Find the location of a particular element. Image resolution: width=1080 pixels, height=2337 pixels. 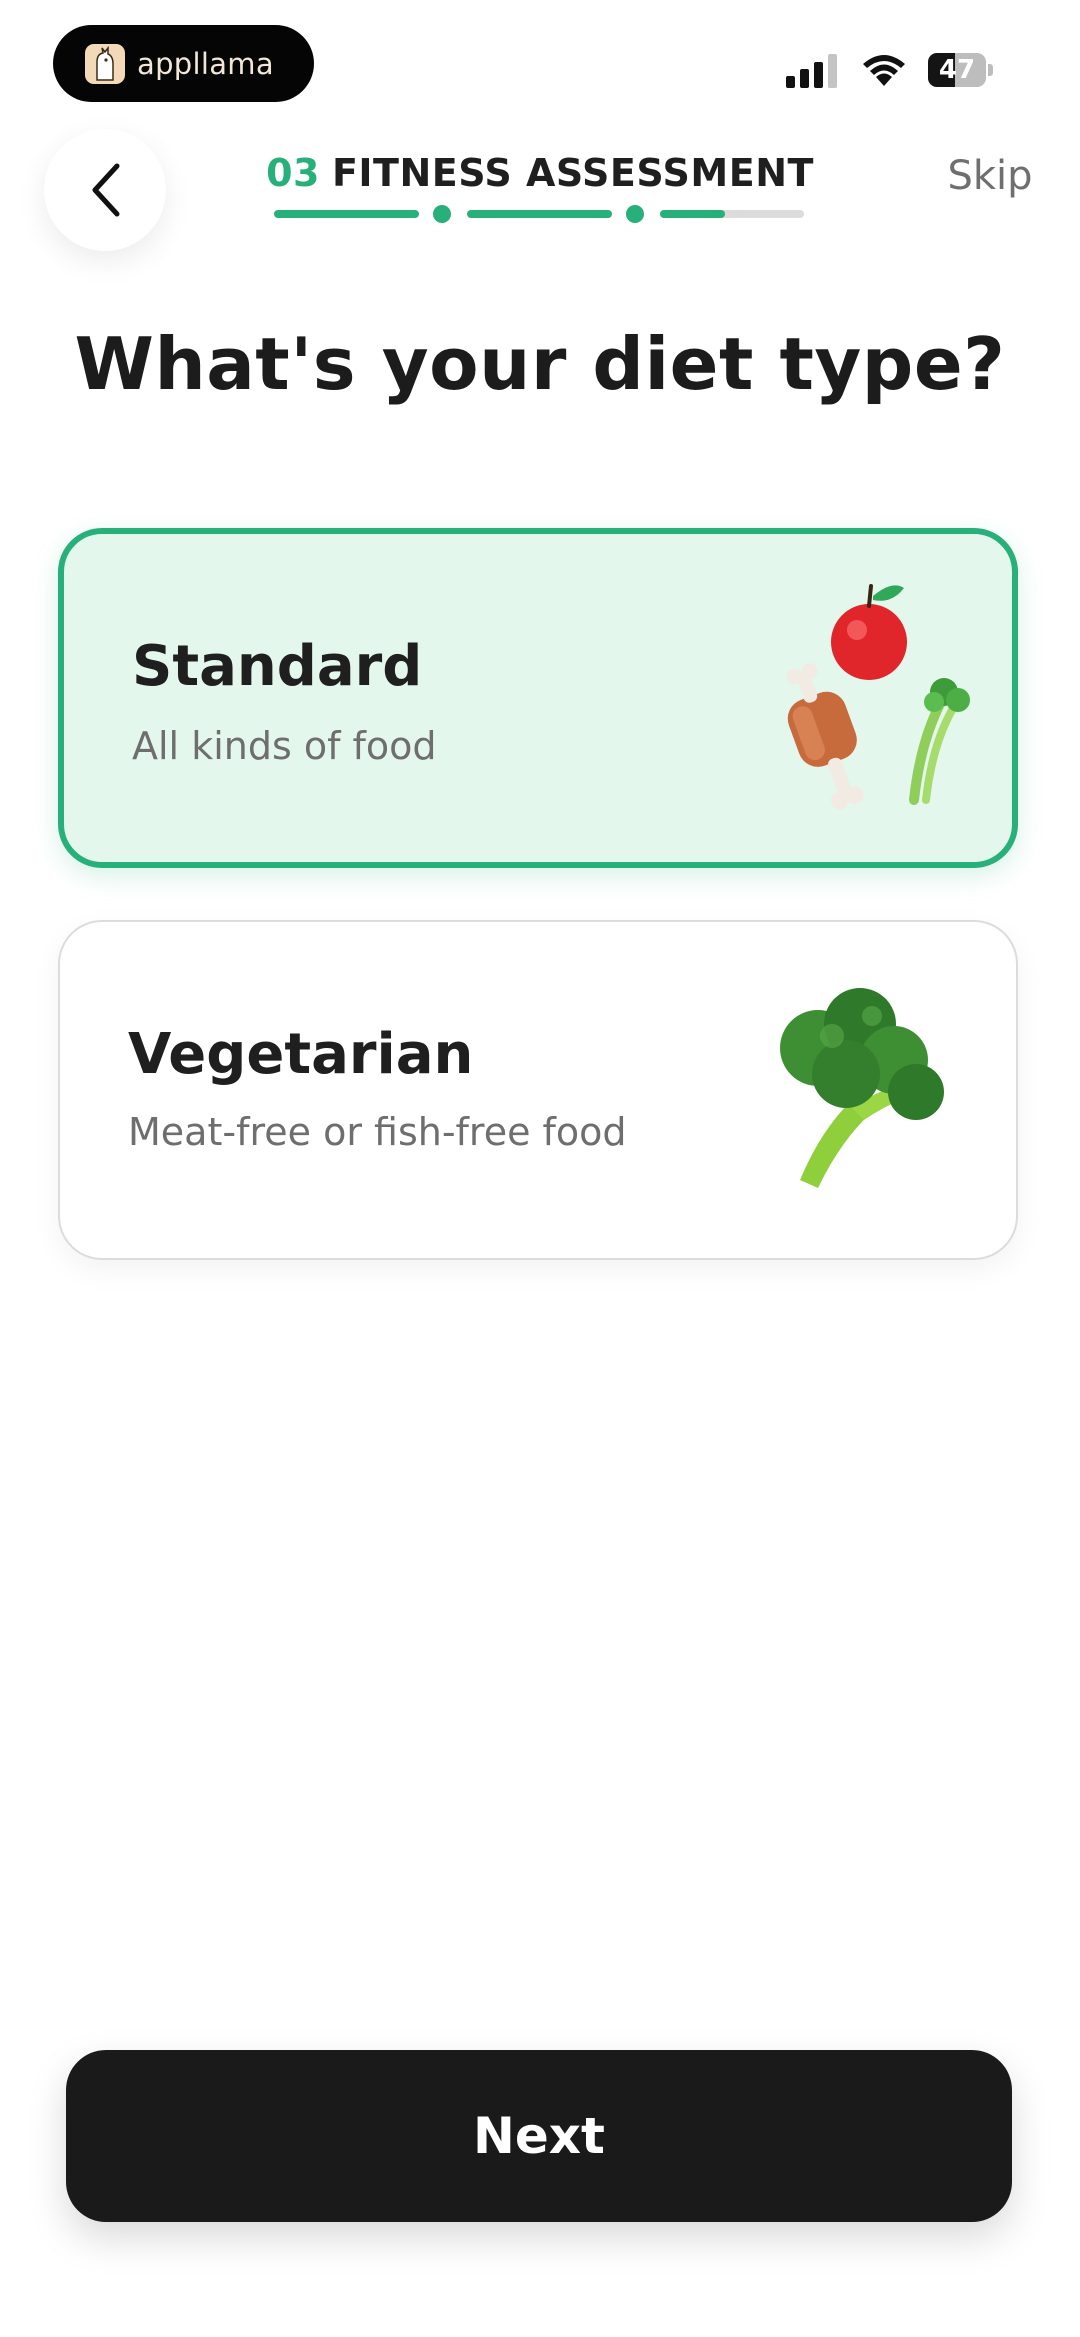

step-title: 03 FITNESS ASSESSMENT is located at coordinates (540, 173).